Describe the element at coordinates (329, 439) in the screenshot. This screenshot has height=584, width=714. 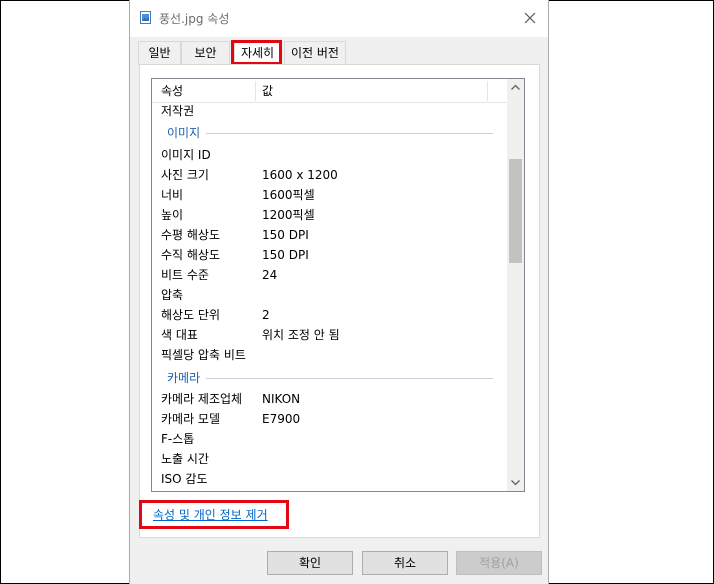
I see `list-item: F-스톱` at that location.